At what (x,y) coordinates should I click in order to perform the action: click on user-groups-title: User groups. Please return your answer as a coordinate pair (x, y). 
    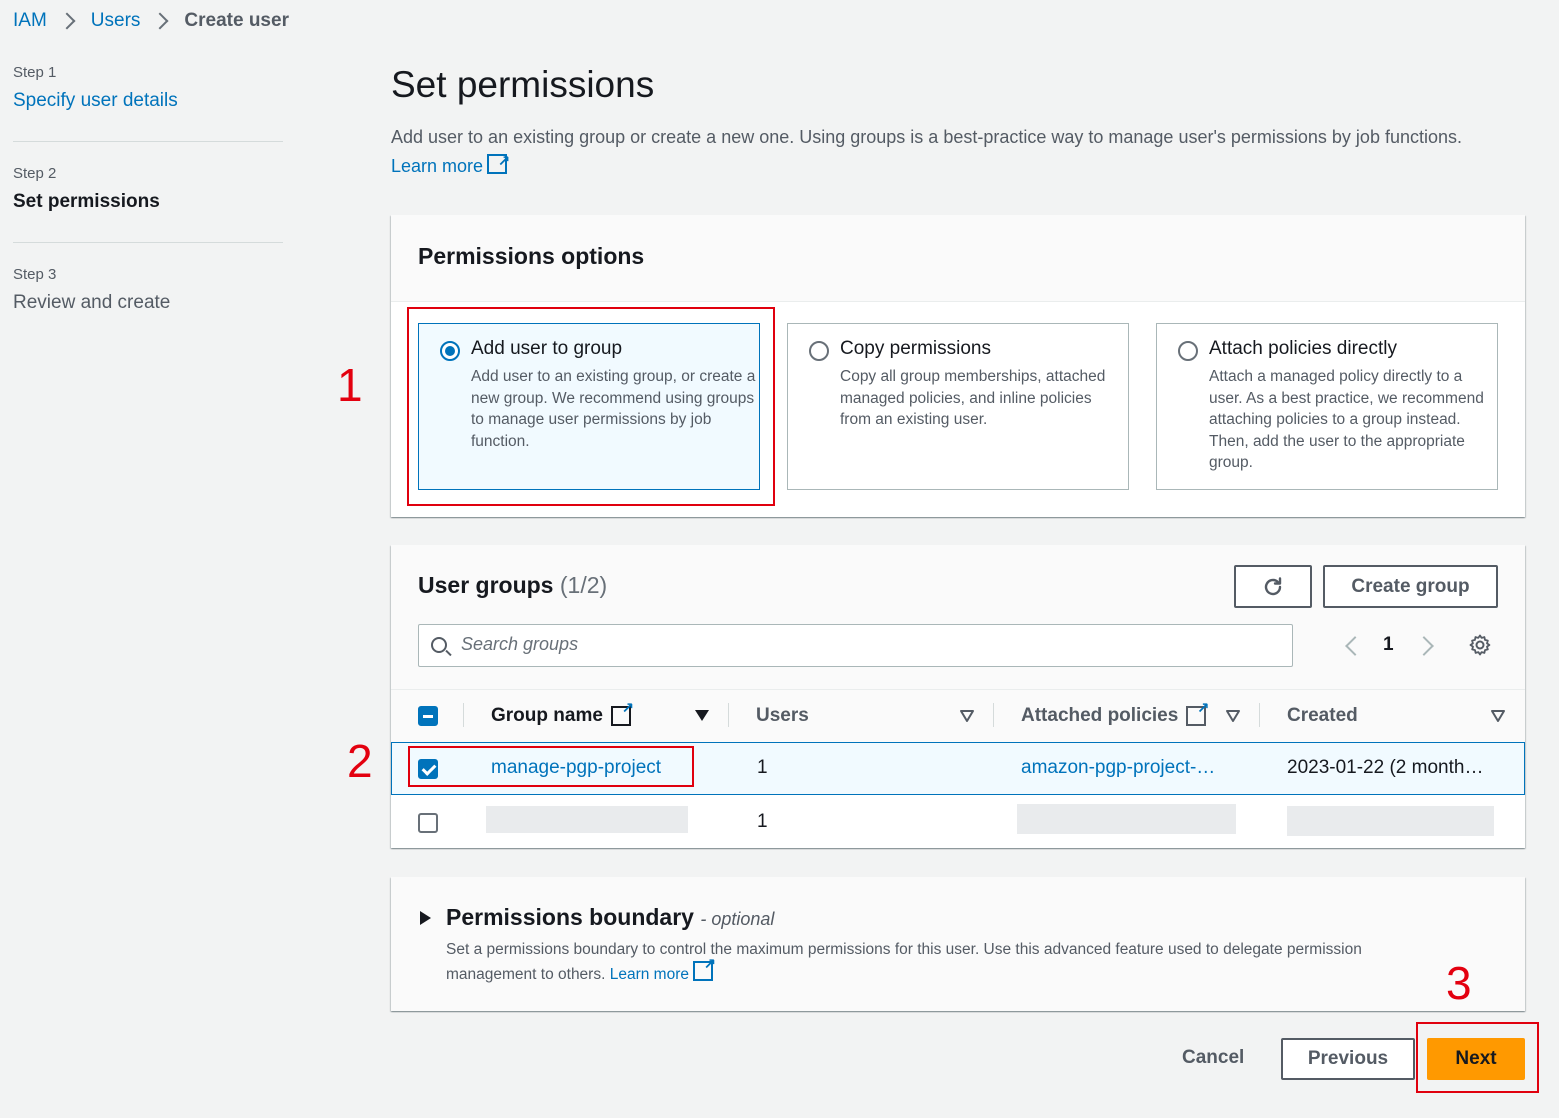
    Looking at the image, I should click on (486, 585).